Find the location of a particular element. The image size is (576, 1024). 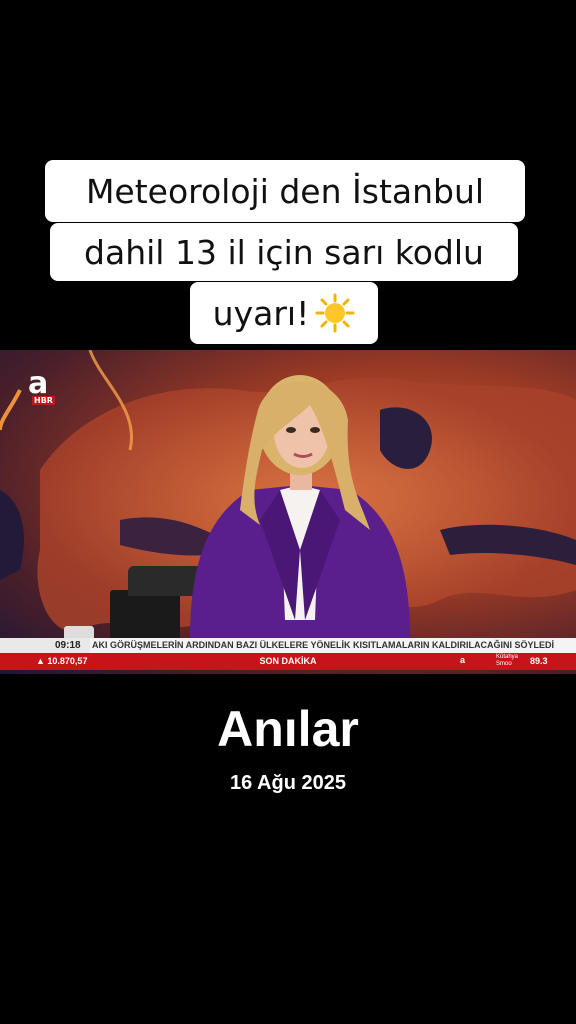

album-title: Anılar is located at coordinates (288, 729).